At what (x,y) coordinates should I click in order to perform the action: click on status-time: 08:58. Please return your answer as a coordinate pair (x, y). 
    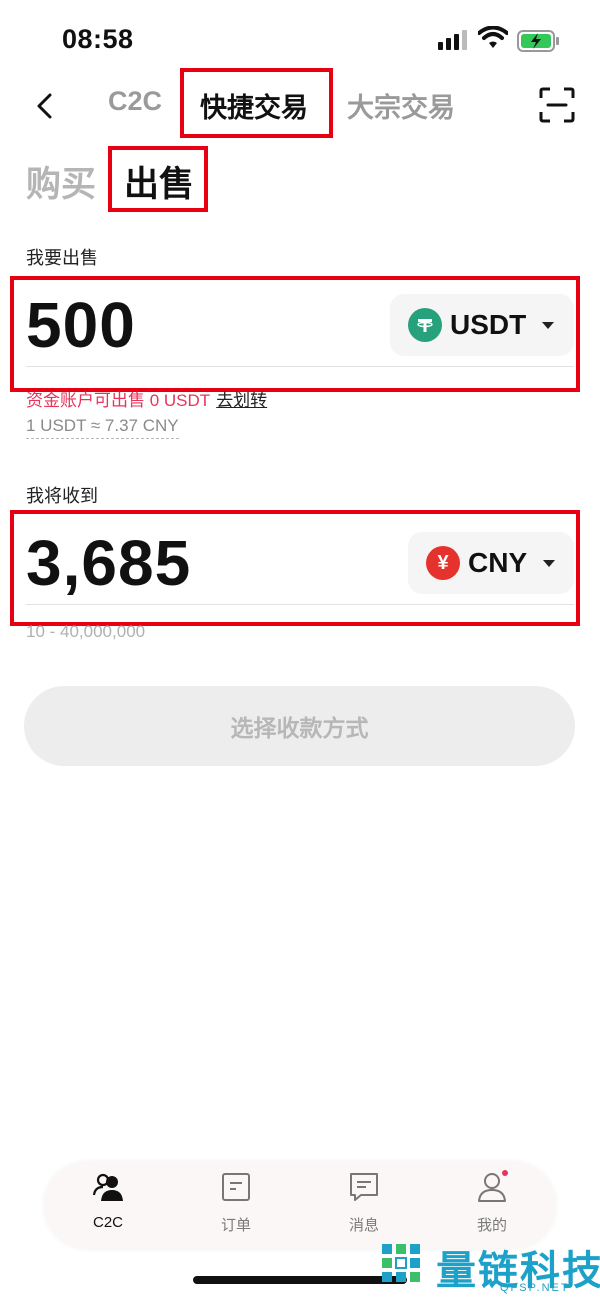
    Looking at the image, I should click on (98, 39).